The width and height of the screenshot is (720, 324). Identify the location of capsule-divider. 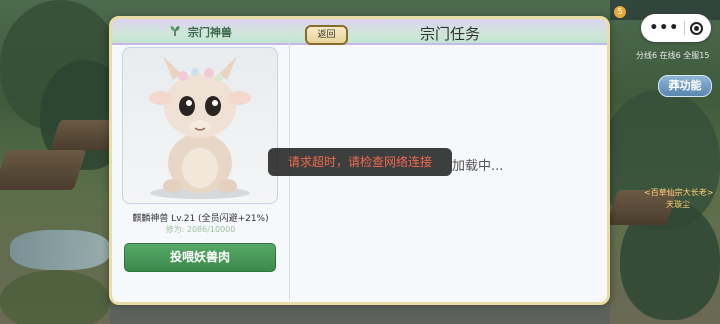
(684, 28).